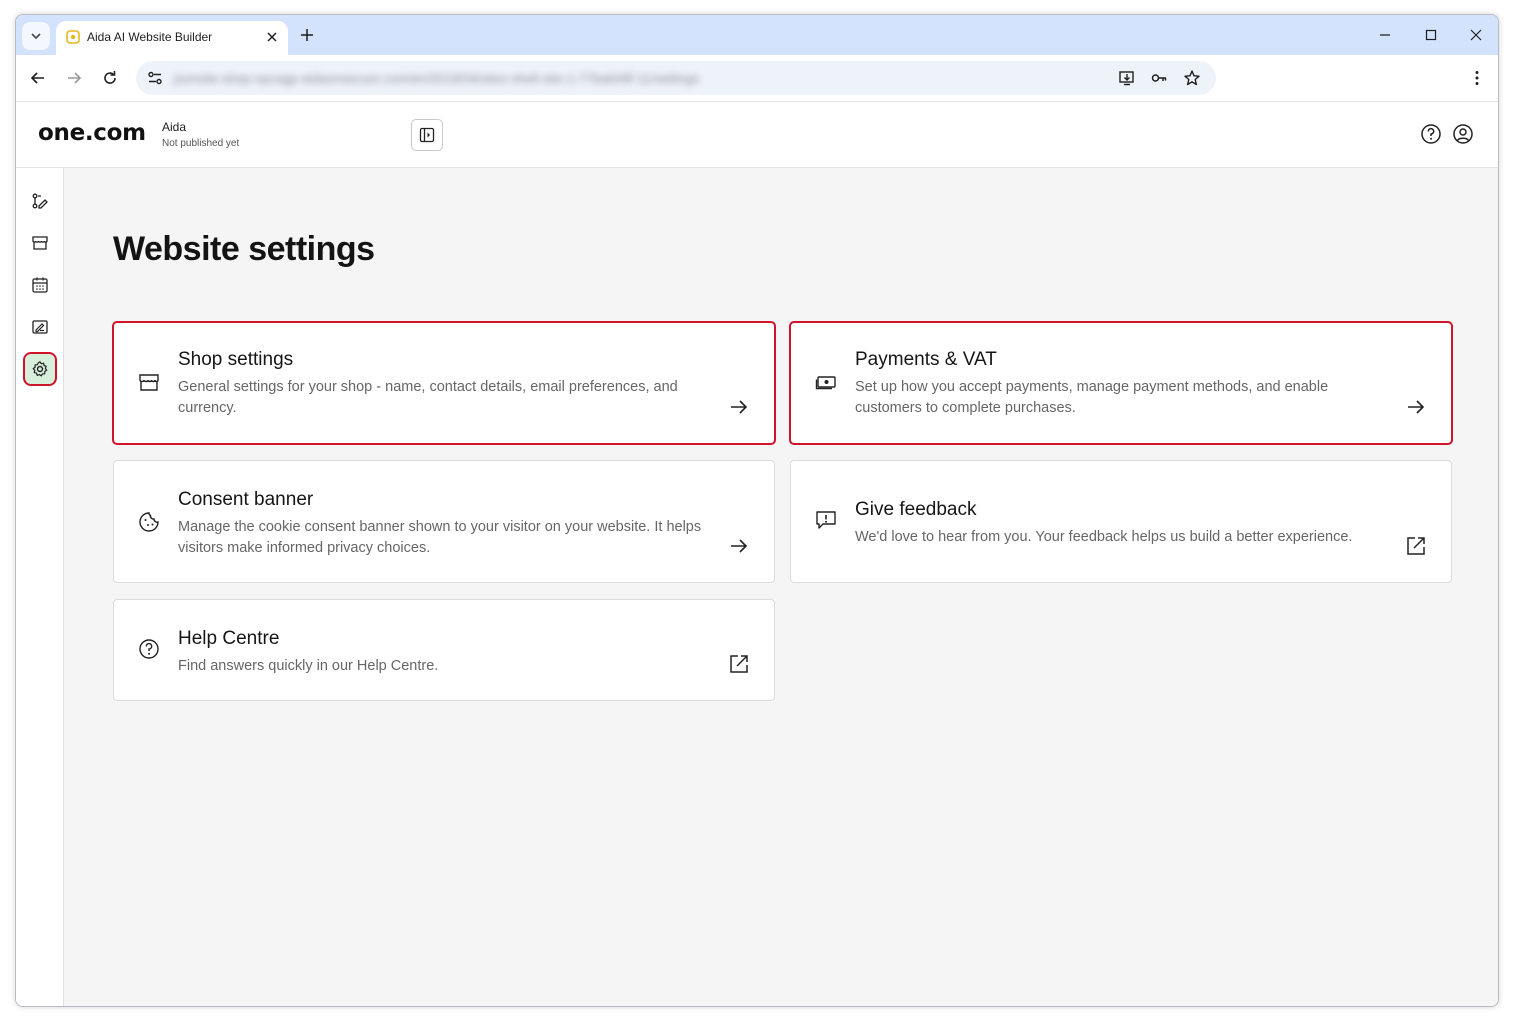 The width and height of the screenshot is (1514, 1022). What do you see at coordinates (155, 78) in the screenshot?
I see `site-info-icon` at bounding box center [155, 78].